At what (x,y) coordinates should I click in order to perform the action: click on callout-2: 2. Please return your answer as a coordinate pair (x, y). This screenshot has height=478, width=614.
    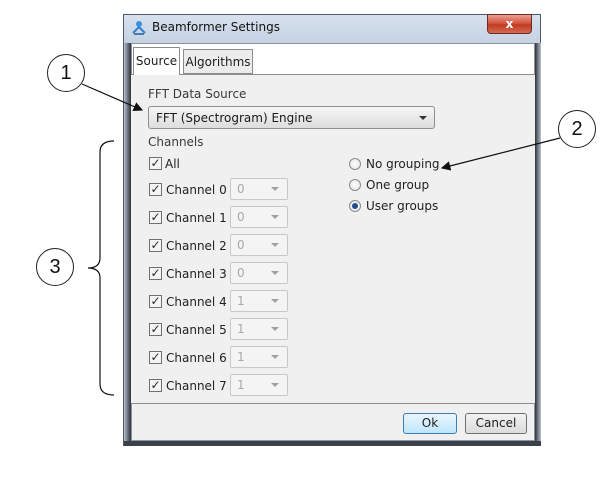
    Looking at the image, I should click on (577, 129).